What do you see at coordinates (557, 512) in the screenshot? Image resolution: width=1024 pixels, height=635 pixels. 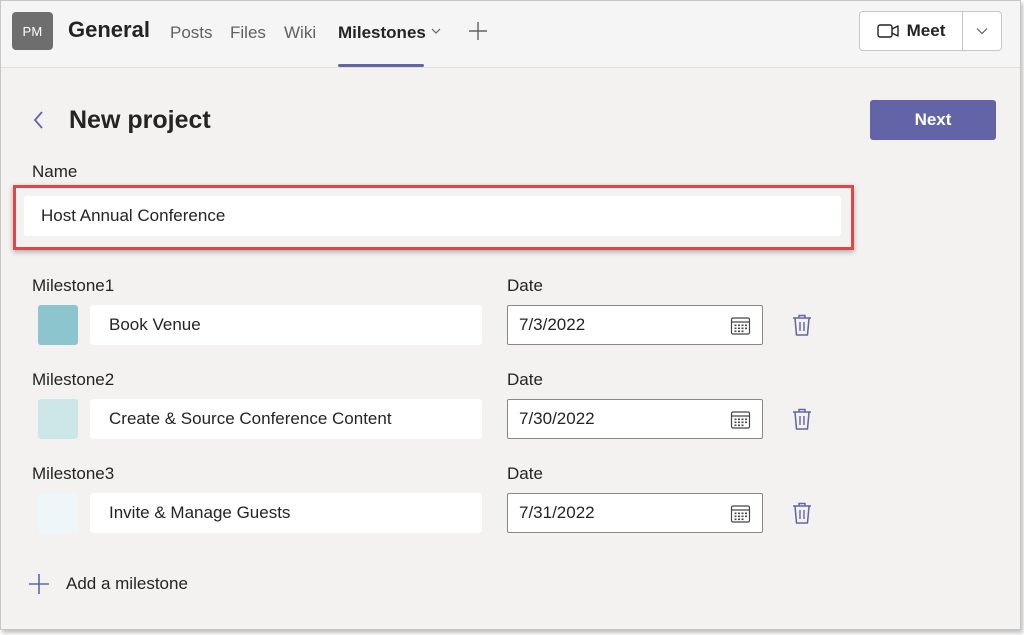 I see `date-value: 7/31/2022` at bounding box center [557, 512].